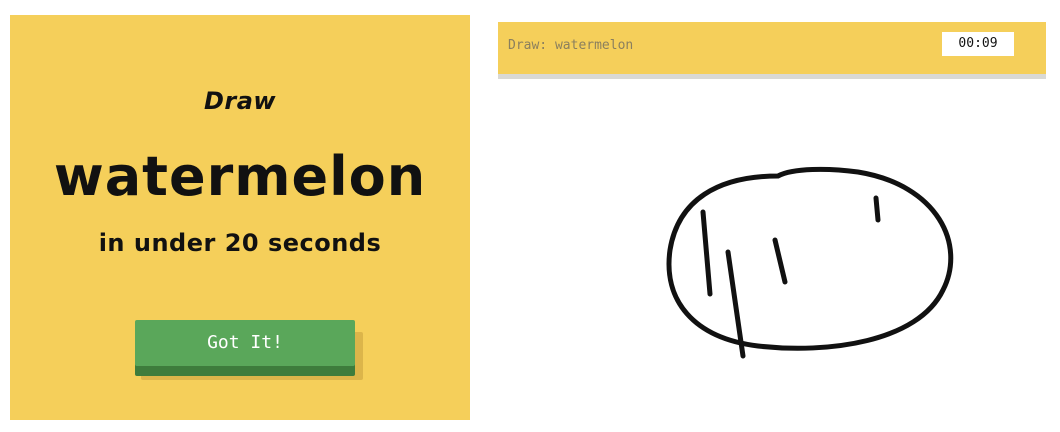  What do you see at coordinates (810, 258) in the screenshot?
I see `doodle-outline-stroke` at bounding box center [810, 258].